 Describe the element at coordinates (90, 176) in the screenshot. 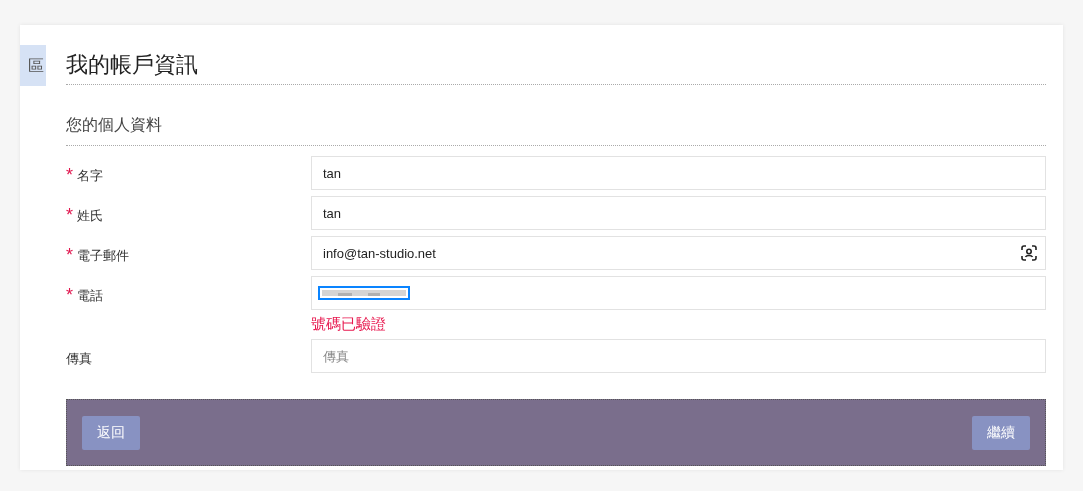

I see `field-label: 名字` at that location.